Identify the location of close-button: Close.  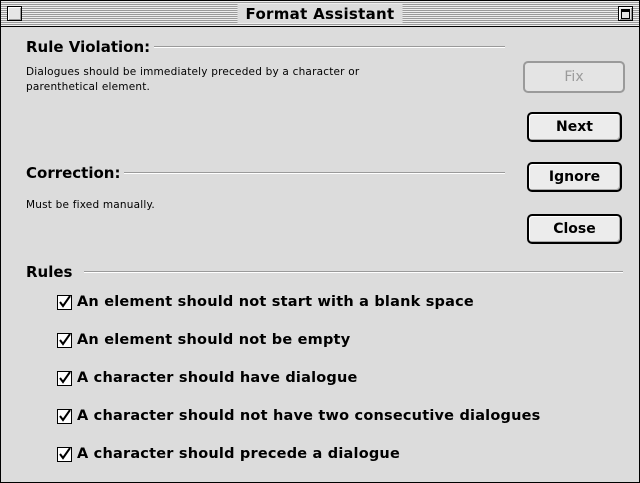
(574, 229).